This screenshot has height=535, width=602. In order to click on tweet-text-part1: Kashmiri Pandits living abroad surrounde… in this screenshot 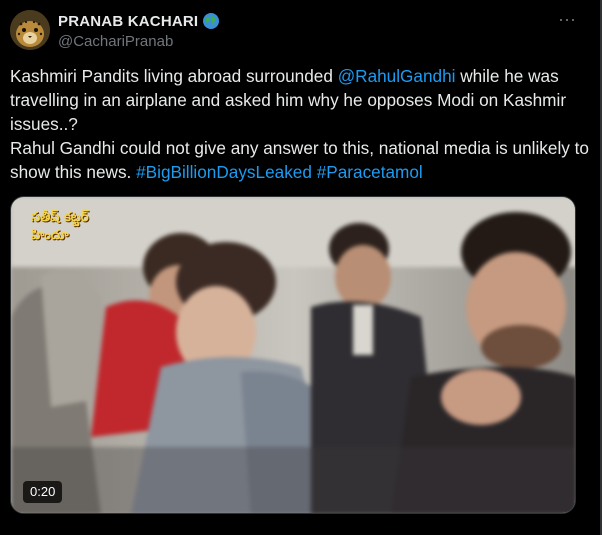, I will do `click(174, 76)`.